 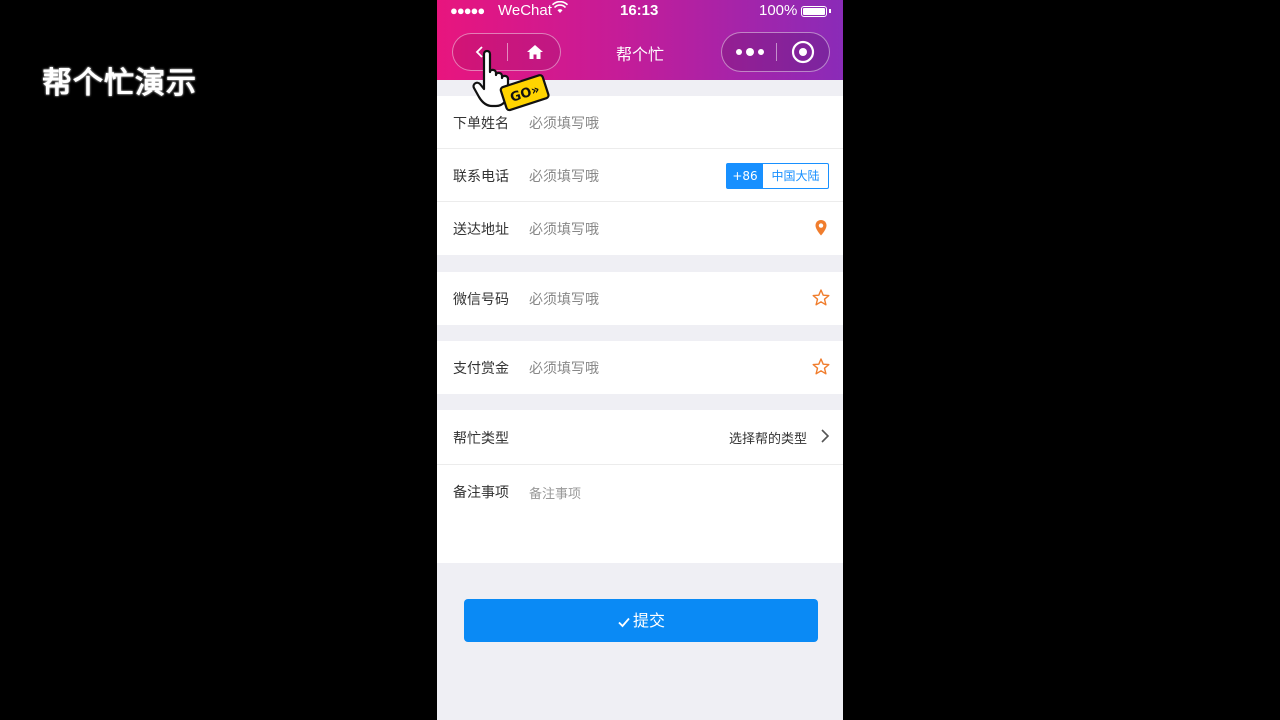 I want to click on clock: 16:13, so click(x=639, y=10).